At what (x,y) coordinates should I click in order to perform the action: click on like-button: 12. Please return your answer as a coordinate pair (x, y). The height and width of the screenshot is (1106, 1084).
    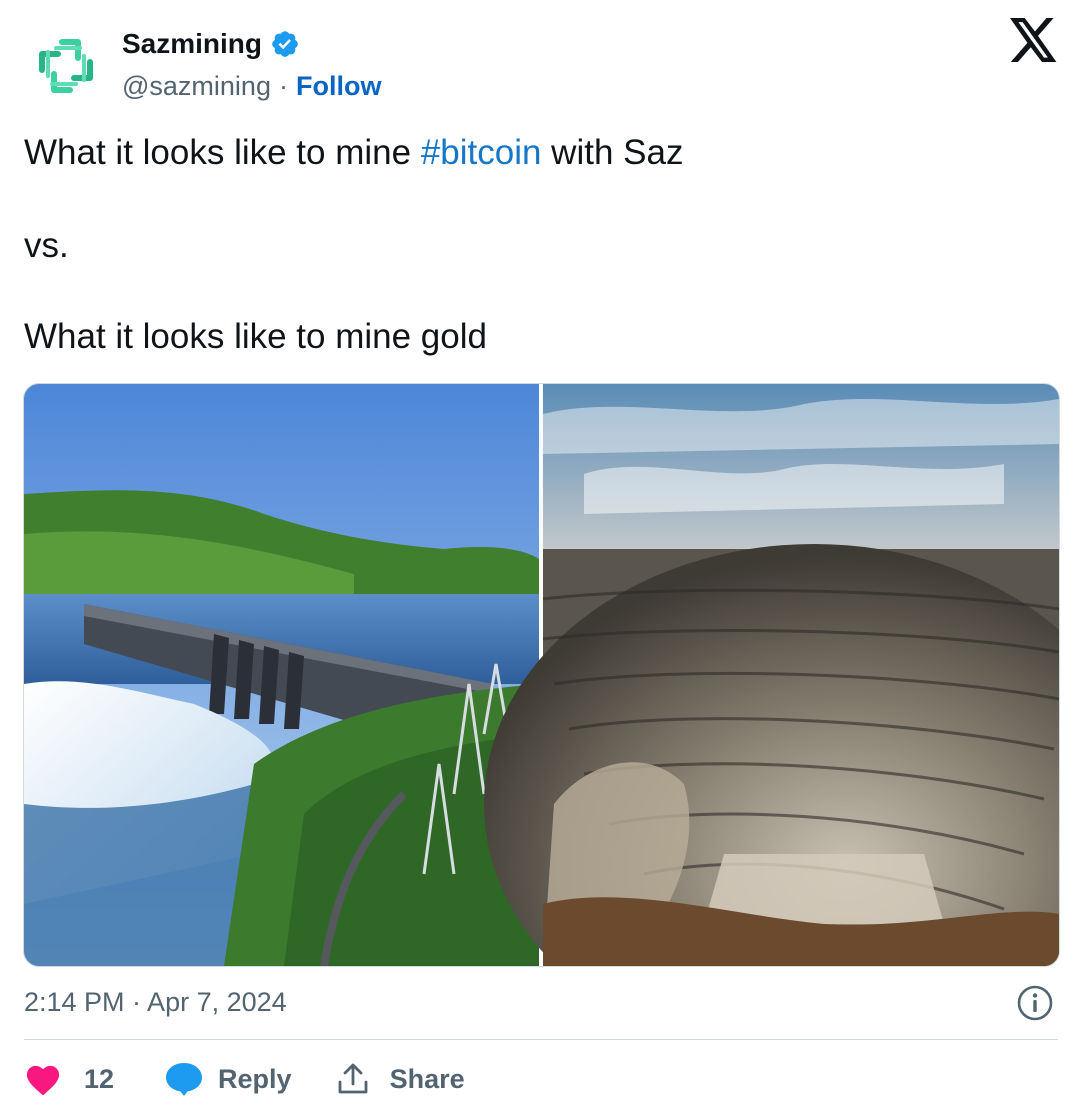
    Looking at the image, I should click on (69, 1079).